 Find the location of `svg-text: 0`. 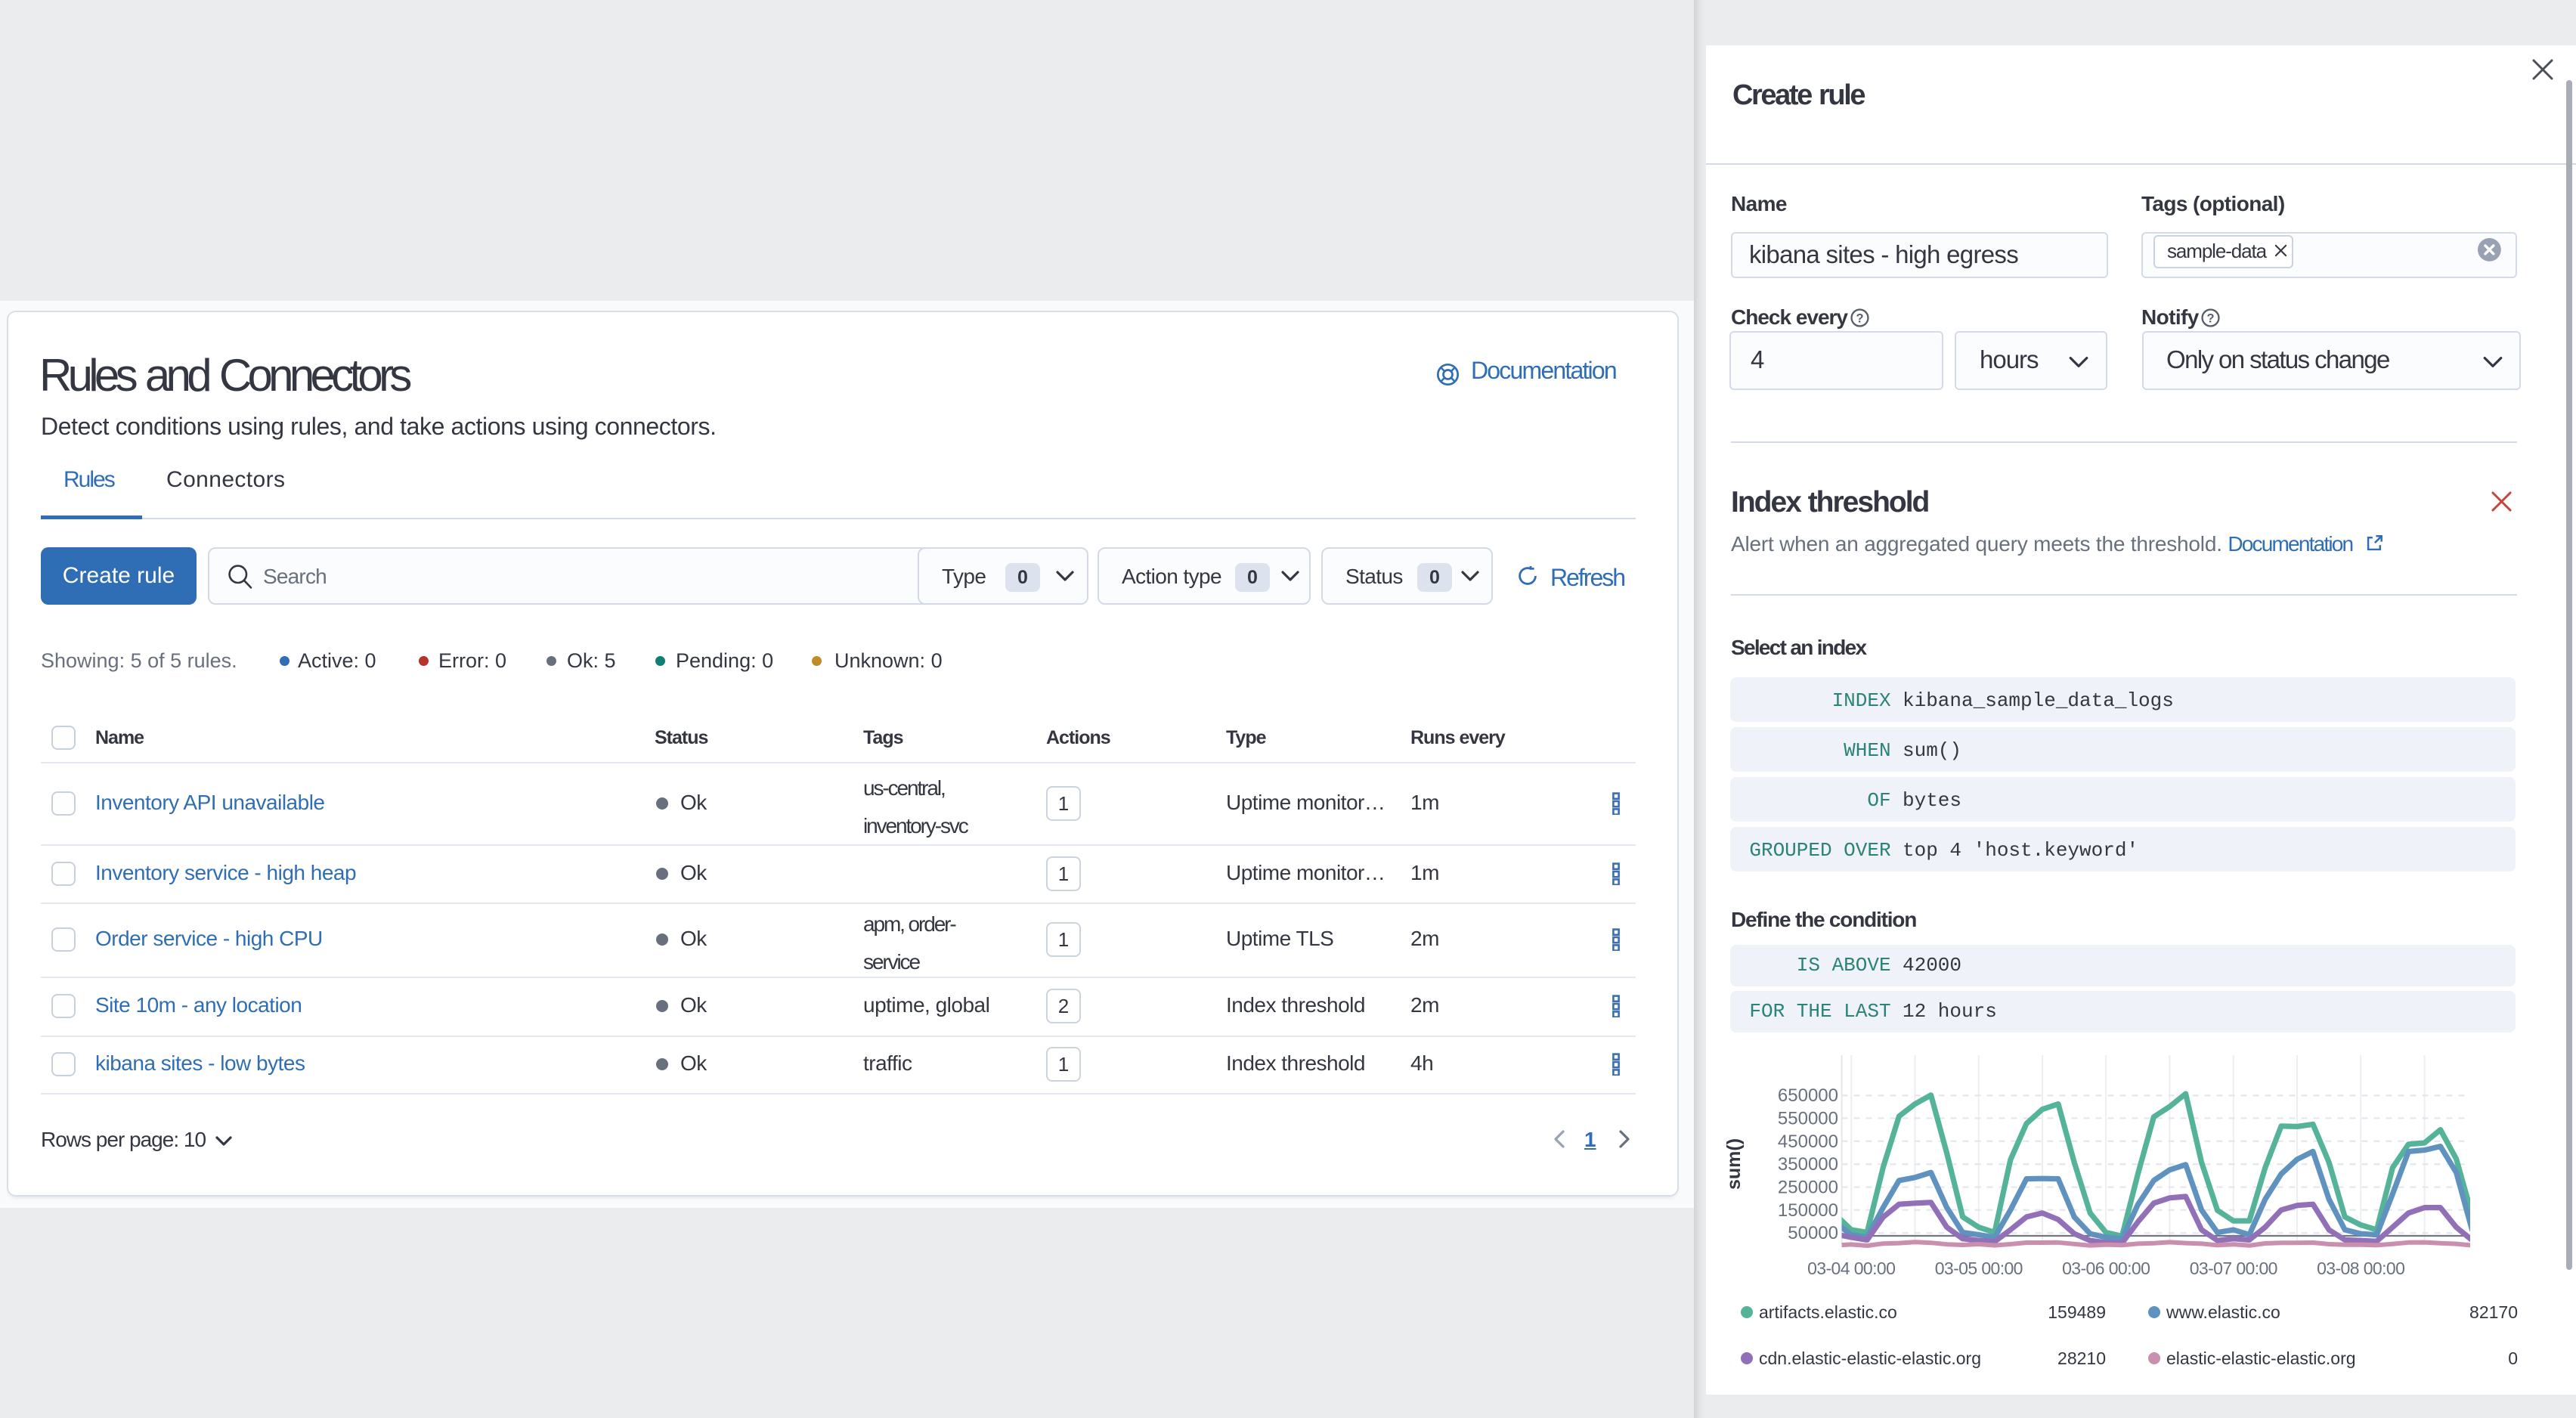

svg-text: 0 is located at coordinates (2513, 1358).